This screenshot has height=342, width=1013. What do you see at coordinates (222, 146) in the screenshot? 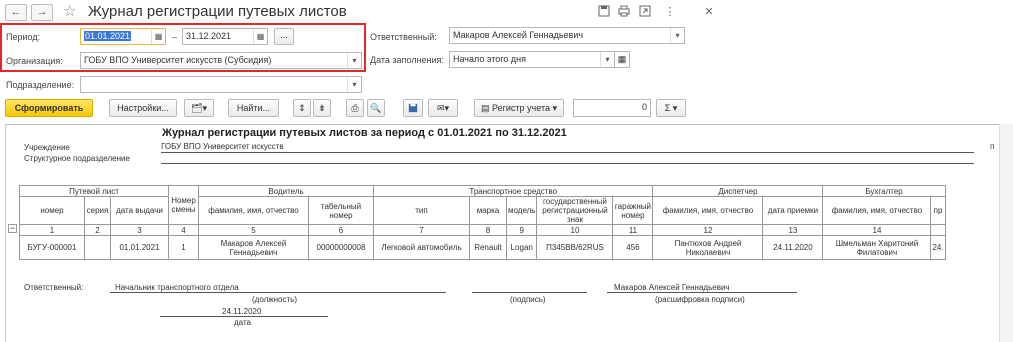
I see `institution-value: ГОБУ ВПО Университет искусств` at bounding box center [222, 146].